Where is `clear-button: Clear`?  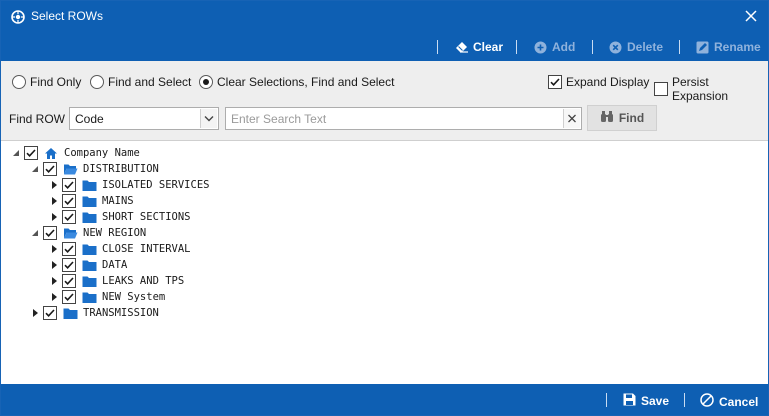
clear-button: Clear is located at coordinates (479, 47).